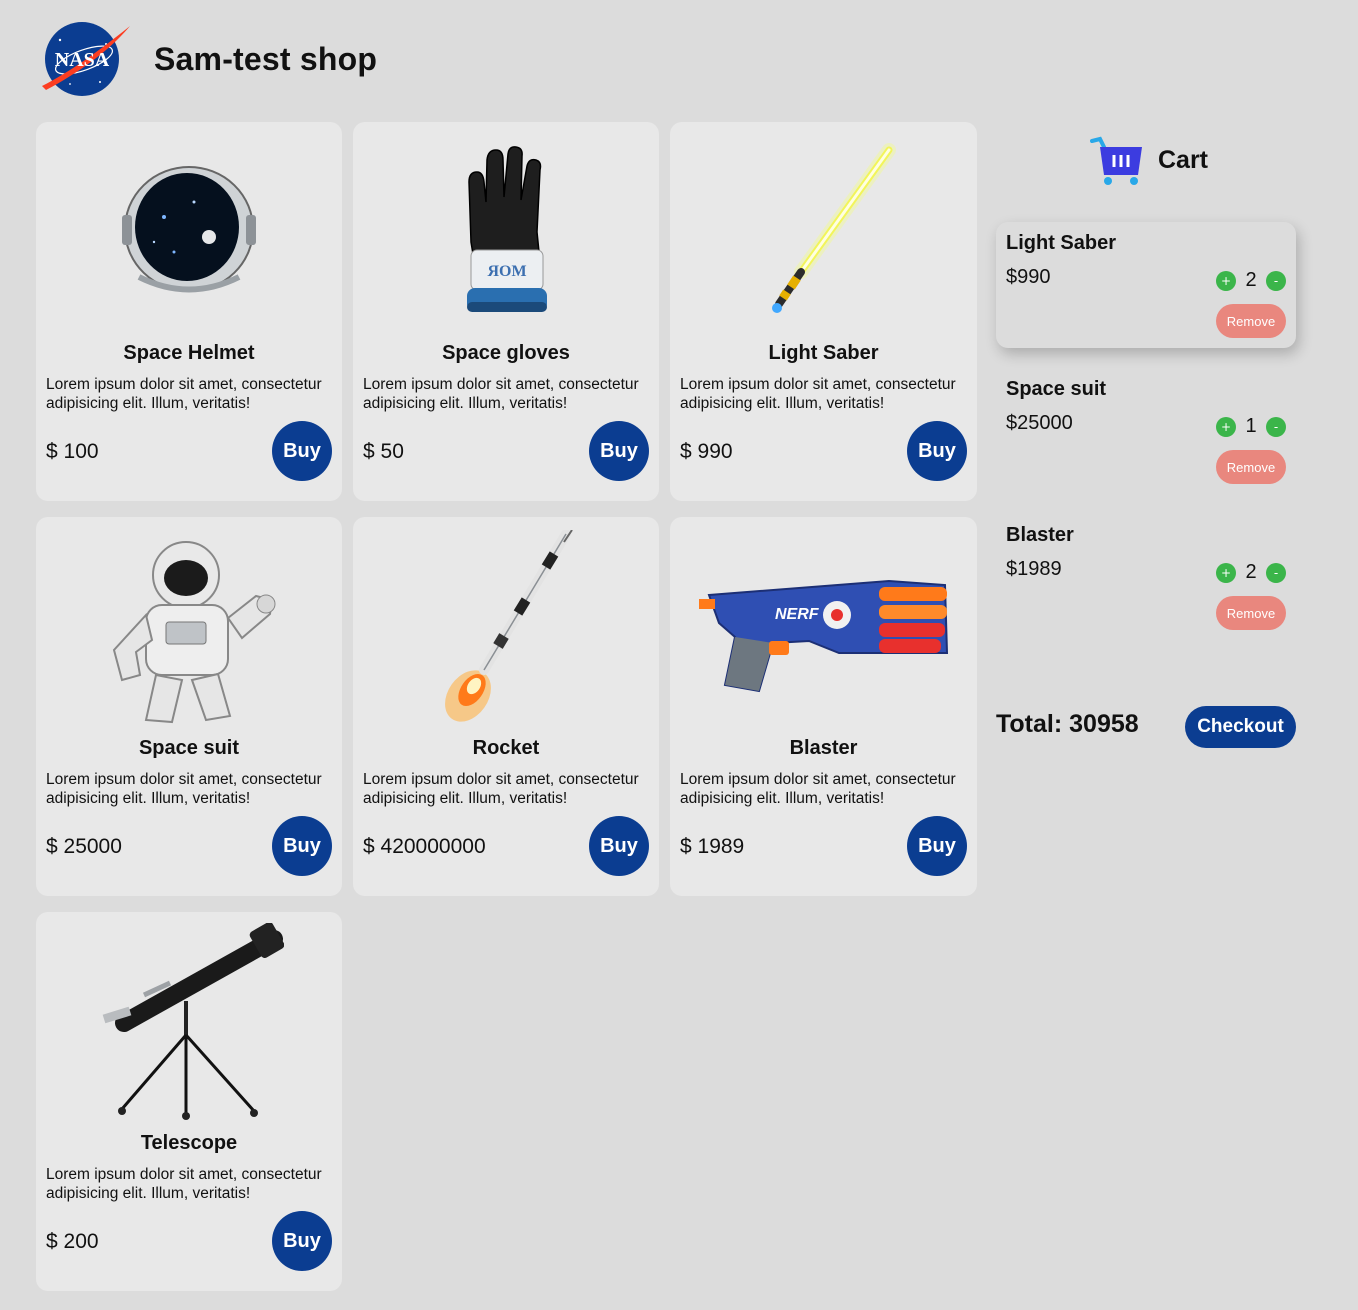  I want to click on cart-item-name: Blaster, so click(1040, 535).